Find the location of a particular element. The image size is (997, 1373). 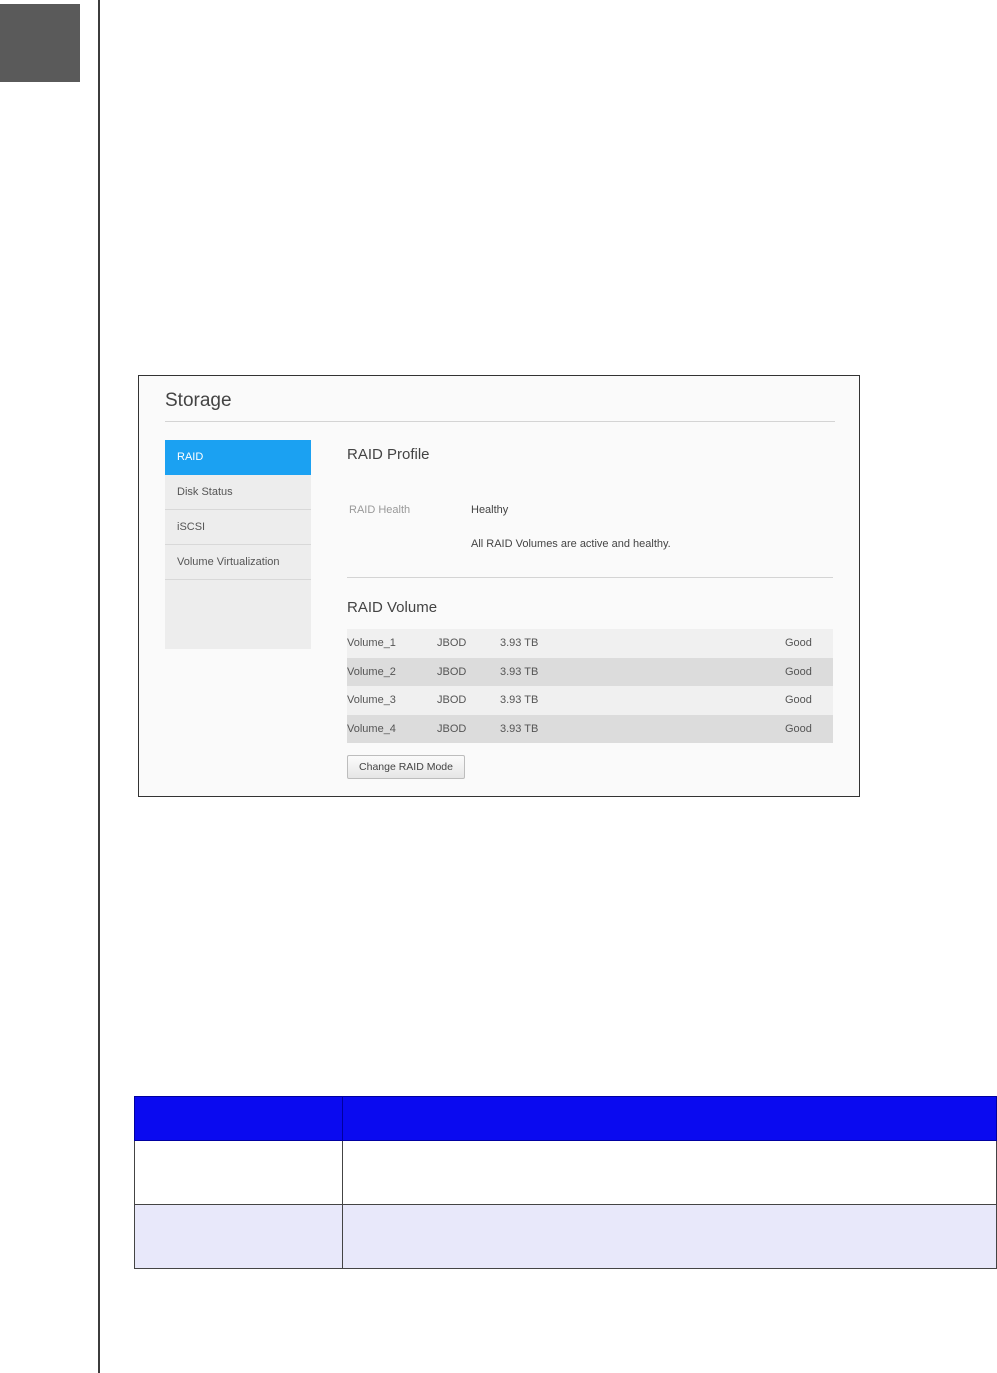

volume-name: Volume_2 is located at coordinates (371, 671).